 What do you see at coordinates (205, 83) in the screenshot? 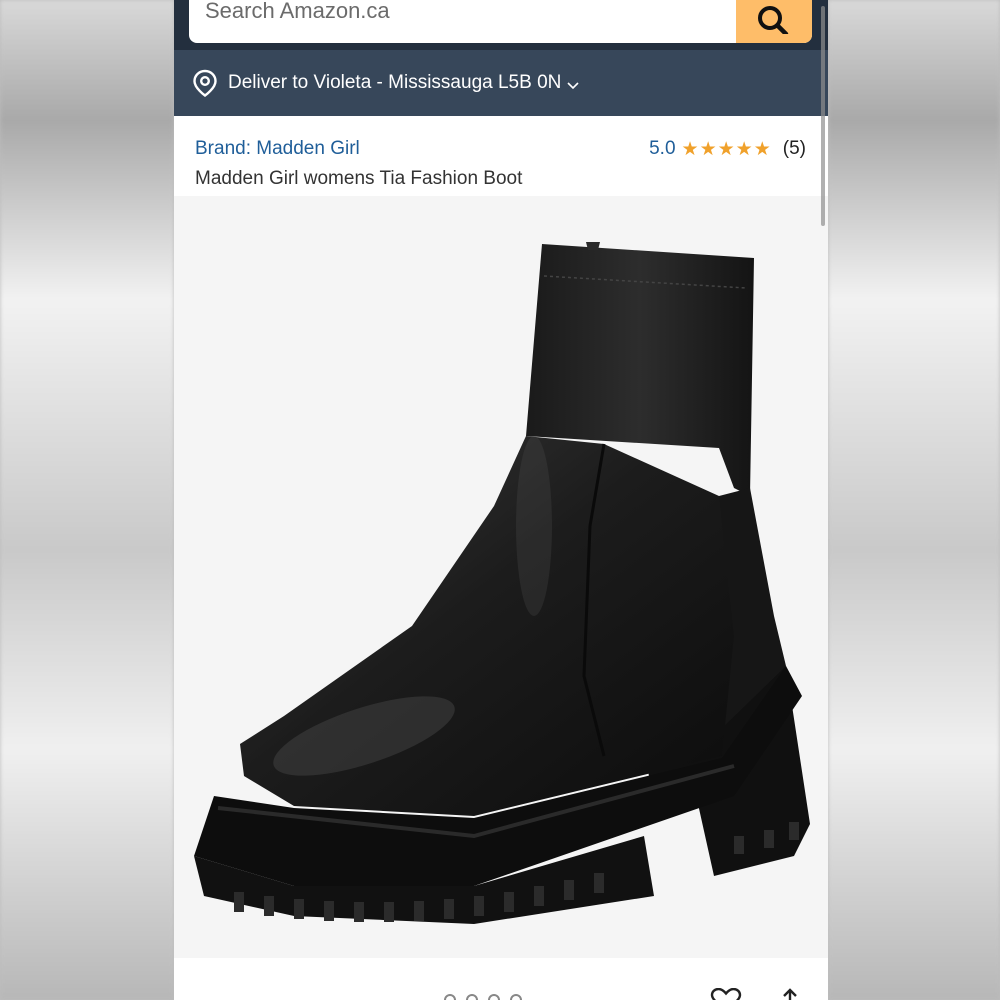
I see `location-pin-icon` at bounding box center [205, 83].